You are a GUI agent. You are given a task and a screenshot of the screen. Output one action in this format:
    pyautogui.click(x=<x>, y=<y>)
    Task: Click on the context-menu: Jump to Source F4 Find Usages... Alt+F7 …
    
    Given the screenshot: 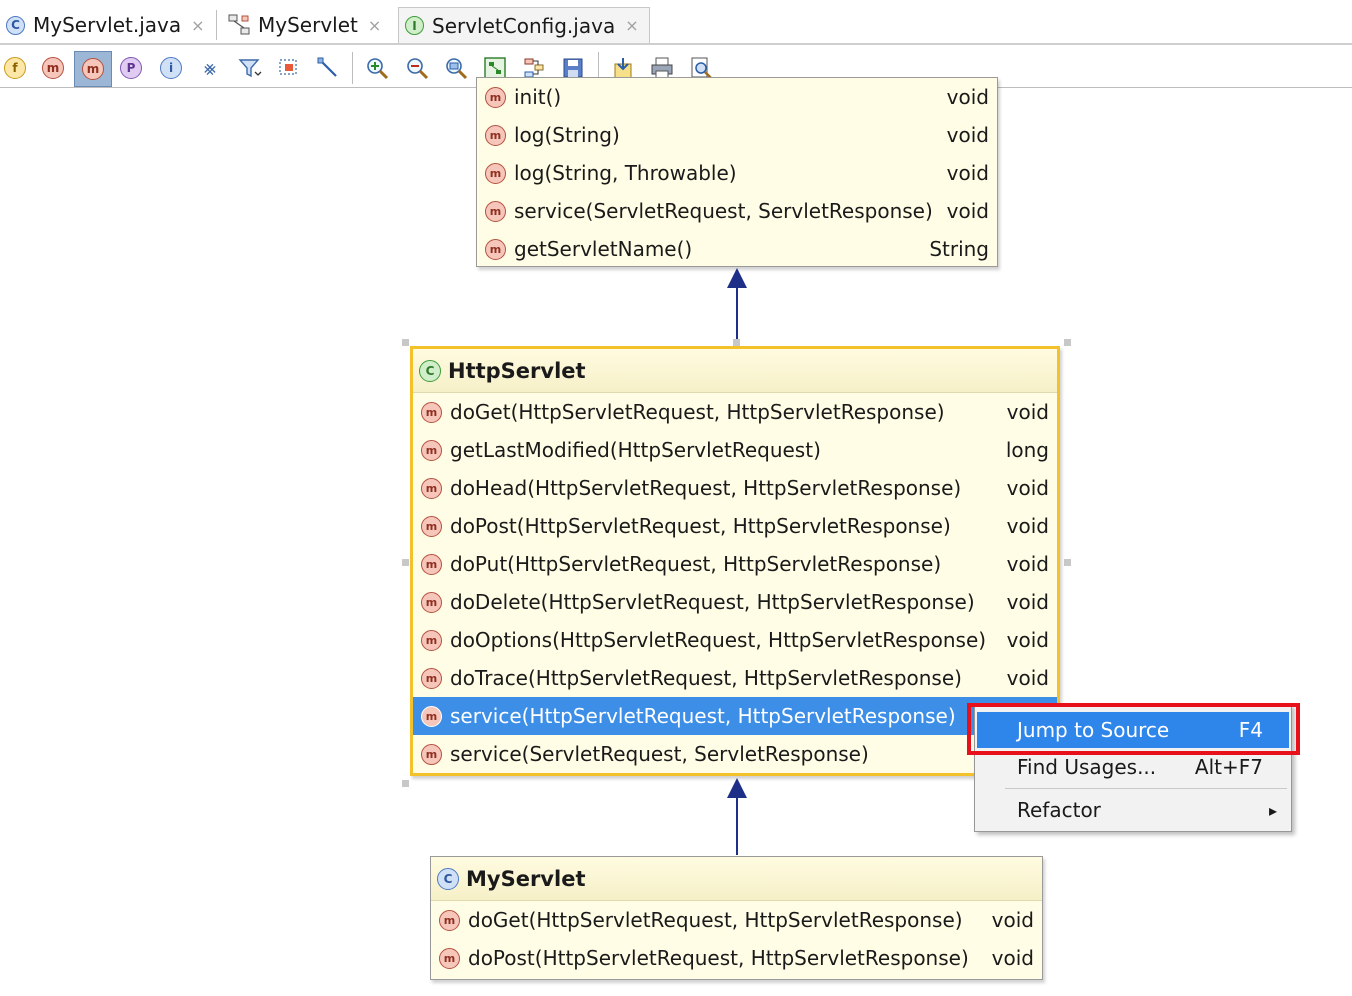 What is the action you would take?
    pyautogui.click(x=1133, y=768)
    